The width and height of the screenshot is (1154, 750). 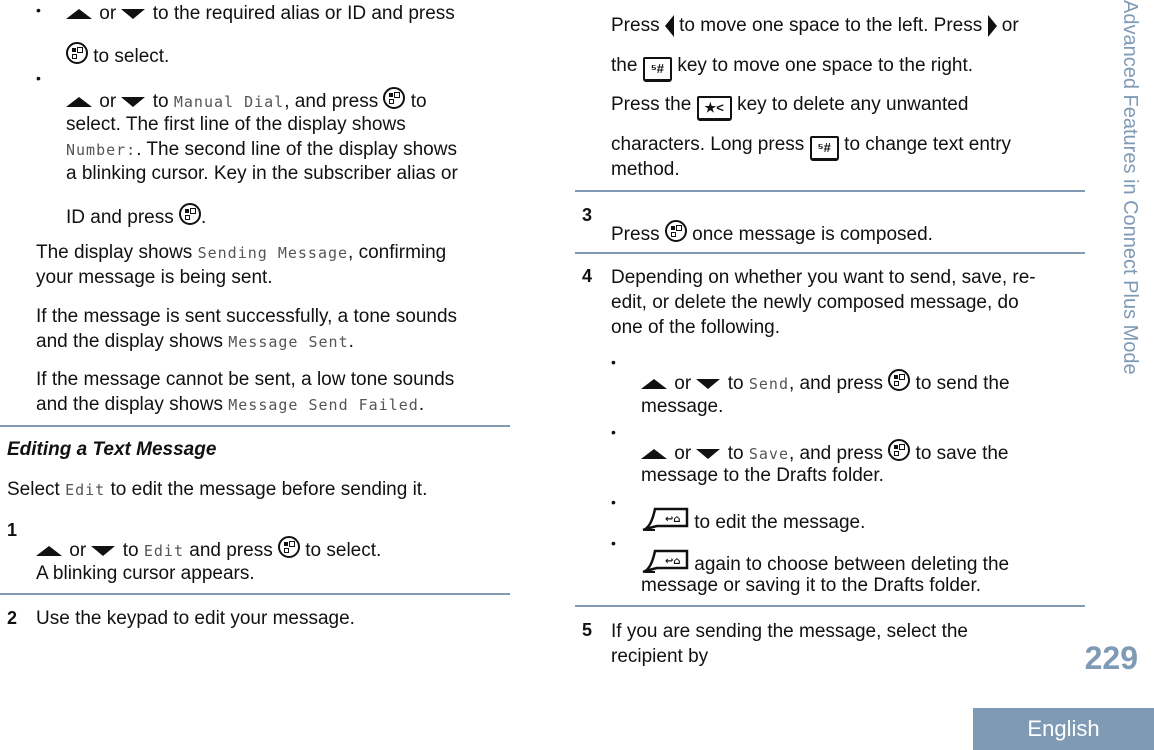 I want to click on option-edit-line-1: ↩⌂ to edit the message., so click(x=753, y=520).